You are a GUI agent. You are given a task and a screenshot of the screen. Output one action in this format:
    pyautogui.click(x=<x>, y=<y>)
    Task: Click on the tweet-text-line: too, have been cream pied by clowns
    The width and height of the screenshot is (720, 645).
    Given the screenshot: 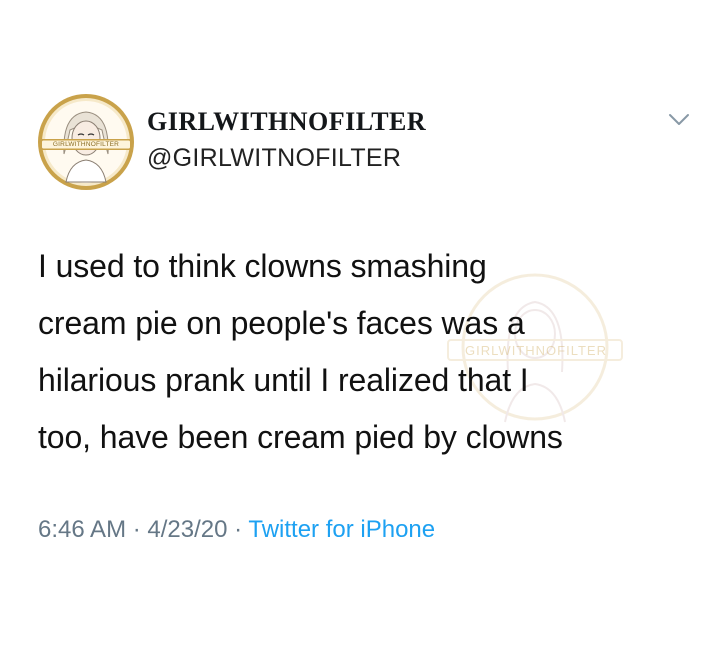 What is the action you would take?
    pyautogui.click(x=300, y=437)
    